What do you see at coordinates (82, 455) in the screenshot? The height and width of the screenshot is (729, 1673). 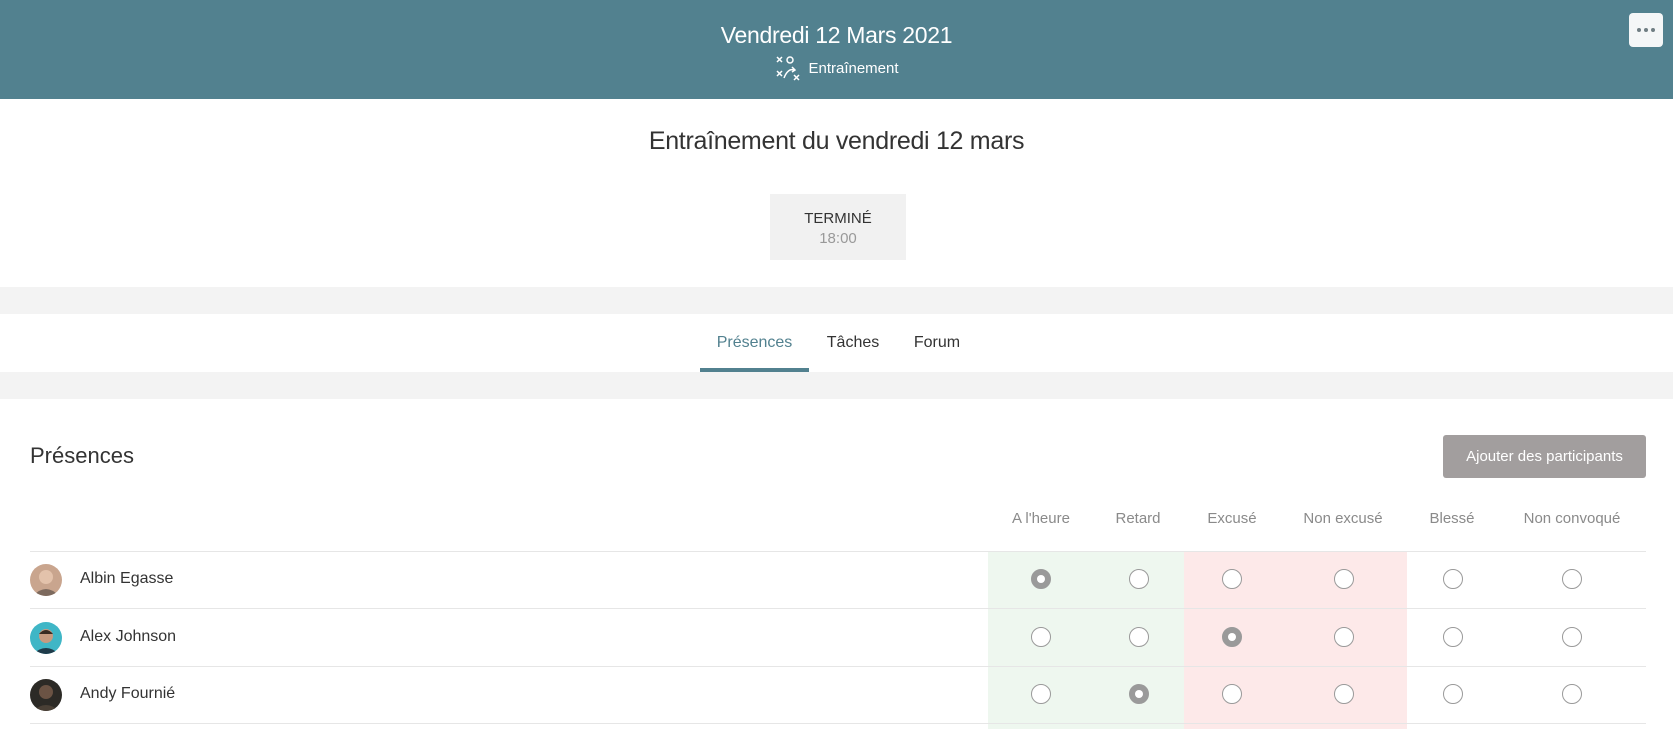 I see `attendance-title: Présences` at bounding box center [82, 455].